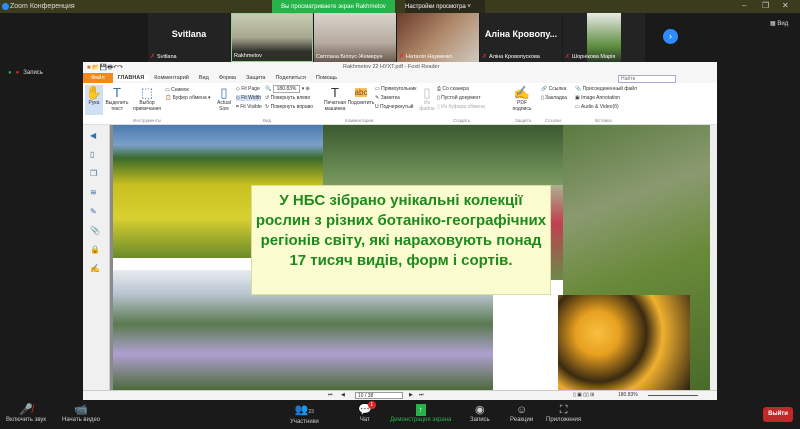 This screenshot has width=800, height=429. What do you see at coordinates (462, 120) in the screenshot?
I see `group-label: Создать` at bounding box center [462, 120].